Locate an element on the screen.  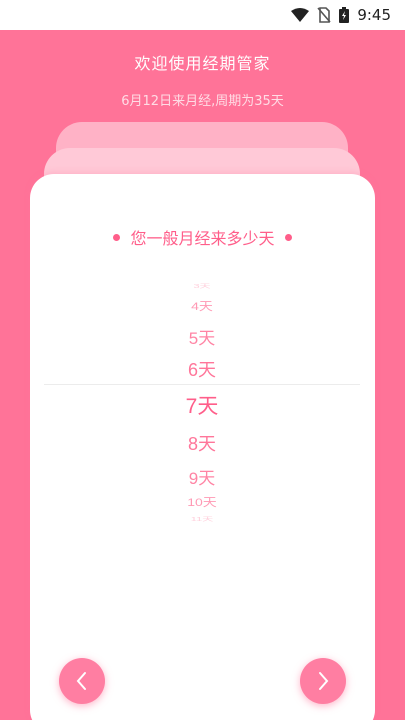
chevron-right-icon is located at coordinates (323, 681).